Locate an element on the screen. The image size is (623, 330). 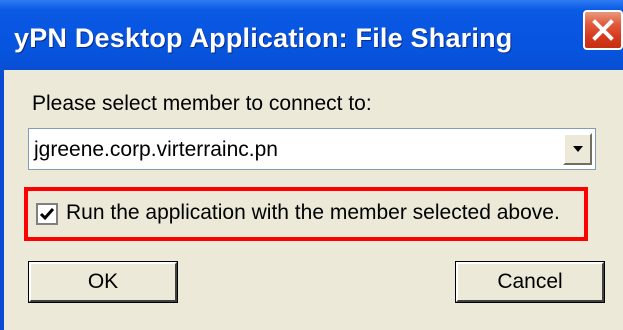
window-title: yPN Desktop Application: File Sharing is located at coordinates (263, 38).